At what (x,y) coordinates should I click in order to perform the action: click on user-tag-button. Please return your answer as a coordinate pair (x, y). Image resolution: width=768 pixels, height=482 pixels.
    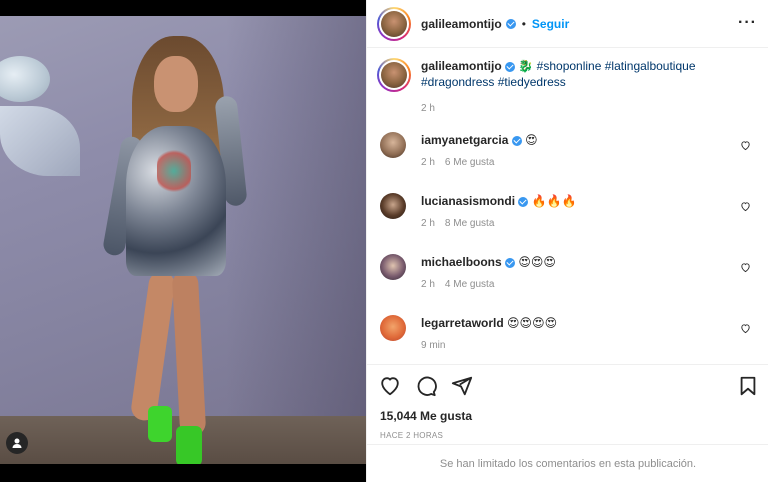
    Looking at the image, I should click on (17, 443).